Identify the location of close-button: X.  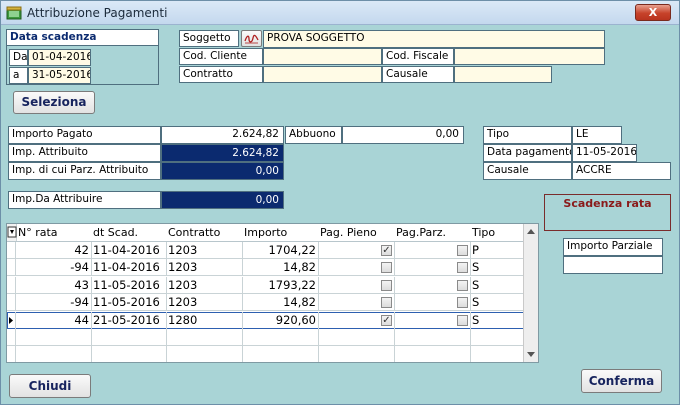
(653, 12).